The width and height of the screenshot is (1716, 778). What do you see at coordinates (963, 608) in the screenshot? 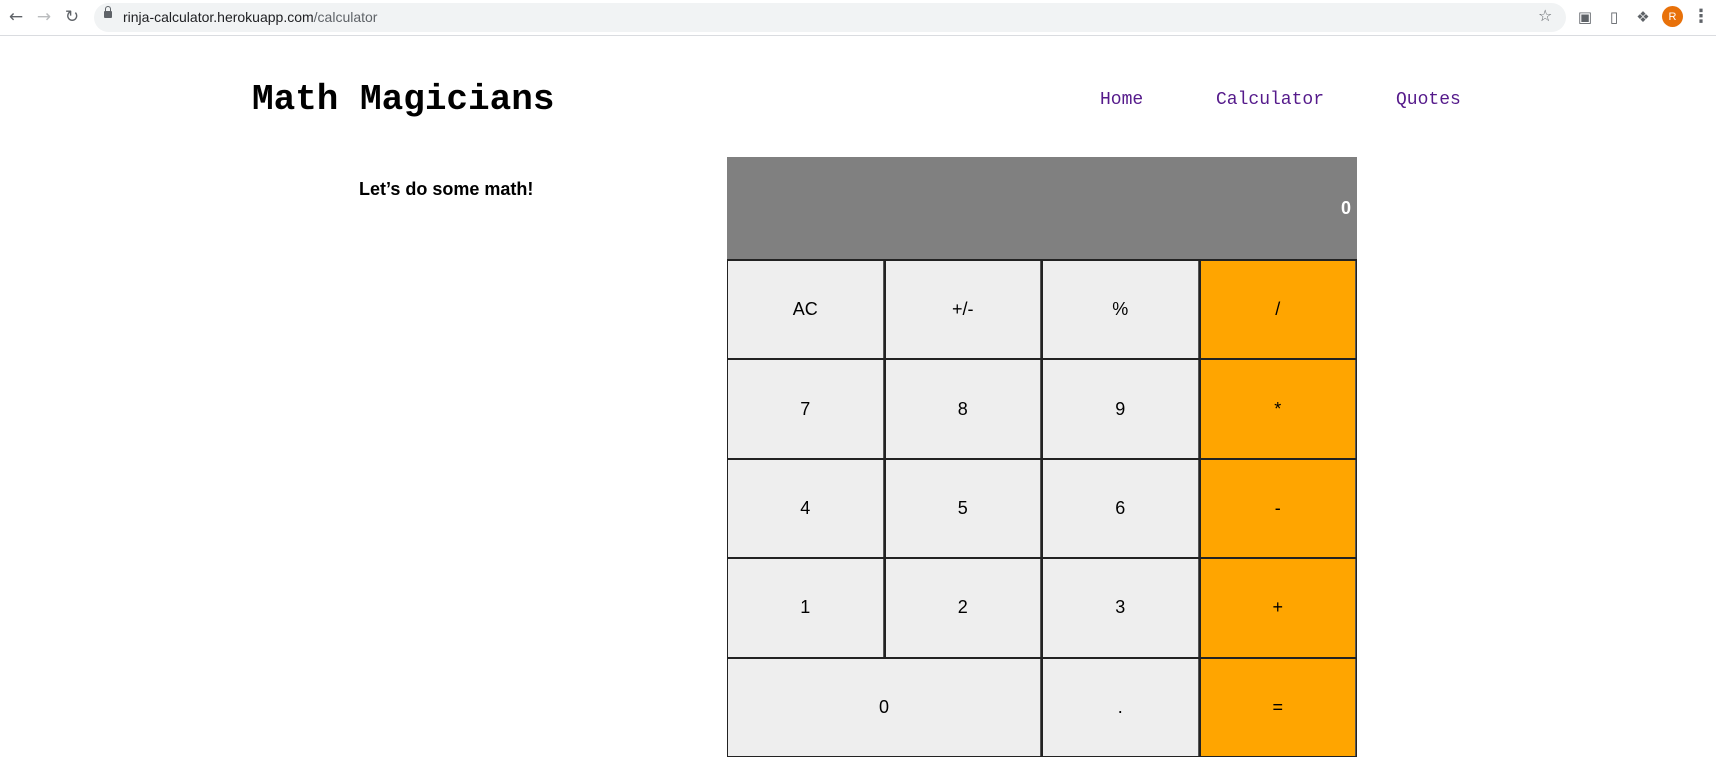
I see `key-2: 2` at bounding box center [963, 608].